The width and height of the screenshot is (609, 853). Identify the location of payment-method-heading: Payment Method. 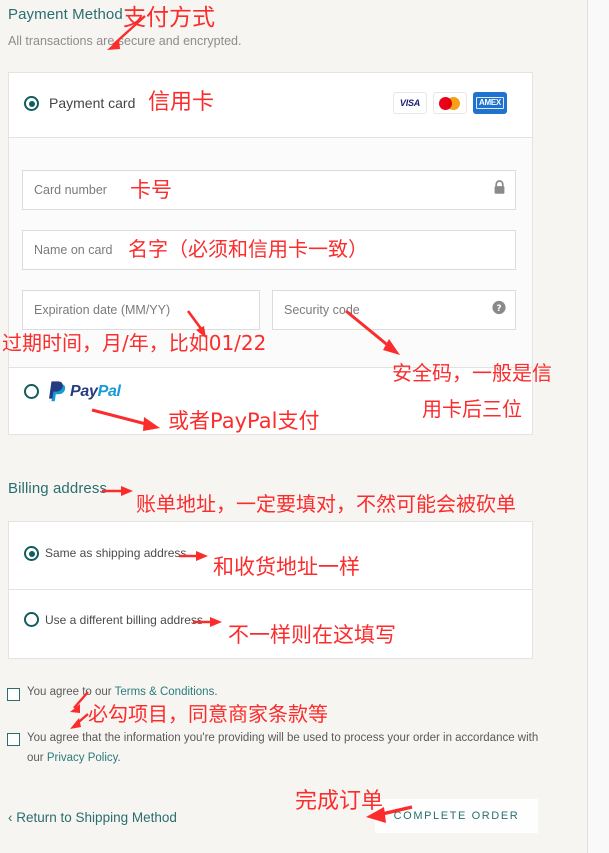
(65, 14).